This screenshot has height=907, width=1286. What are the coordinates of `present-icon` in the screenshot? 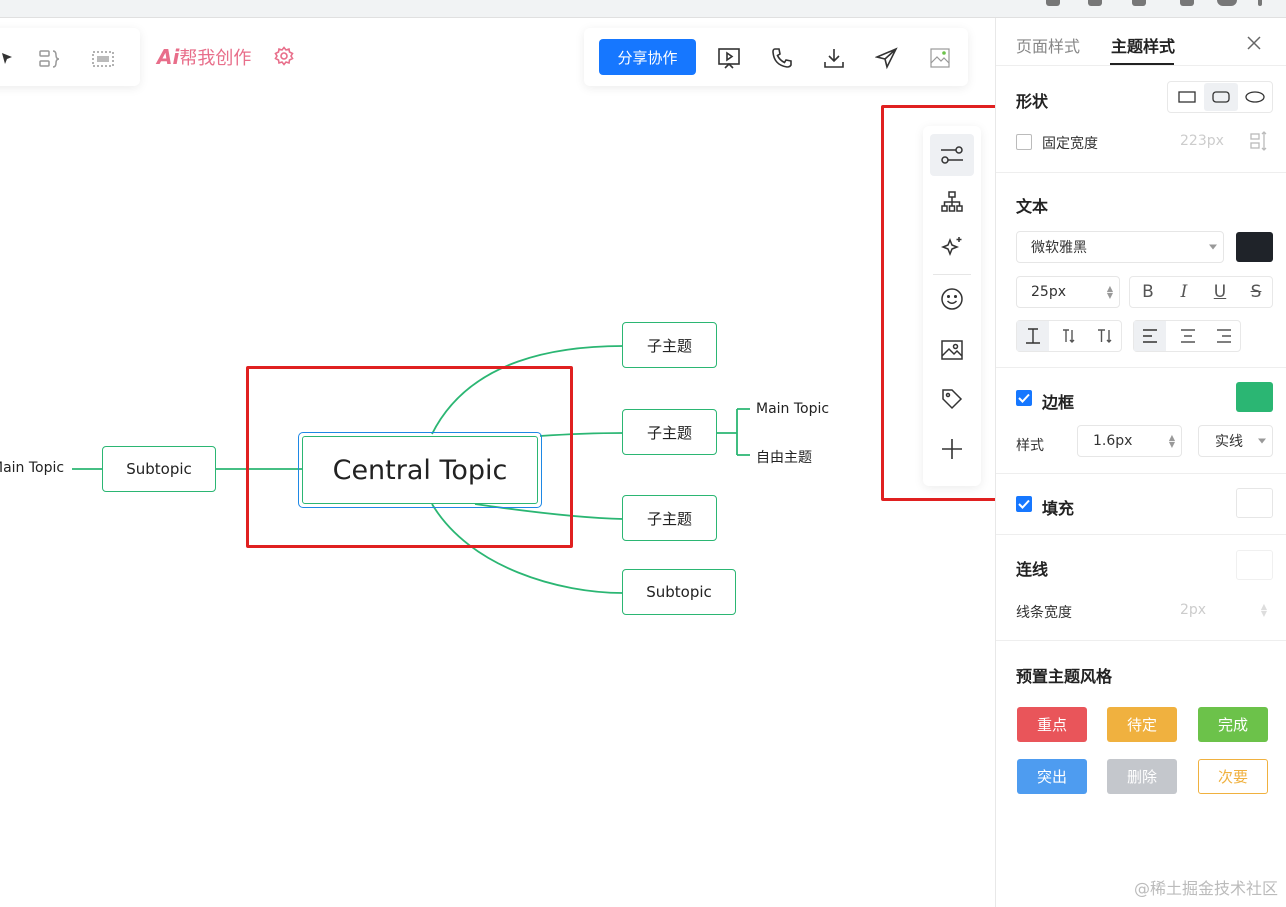 It's located at (729, 58).